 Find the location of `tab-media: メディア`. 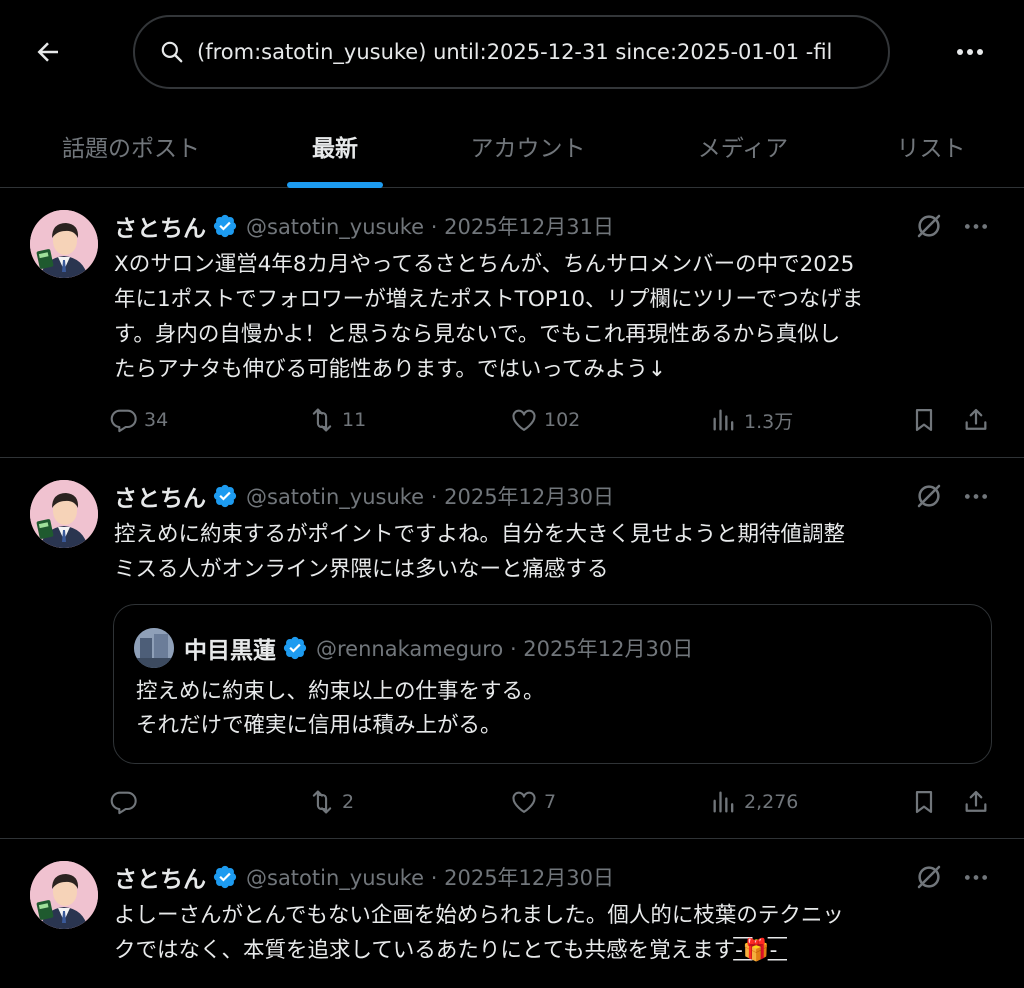

tab-media: メディア is located at coordinates (743, 146).